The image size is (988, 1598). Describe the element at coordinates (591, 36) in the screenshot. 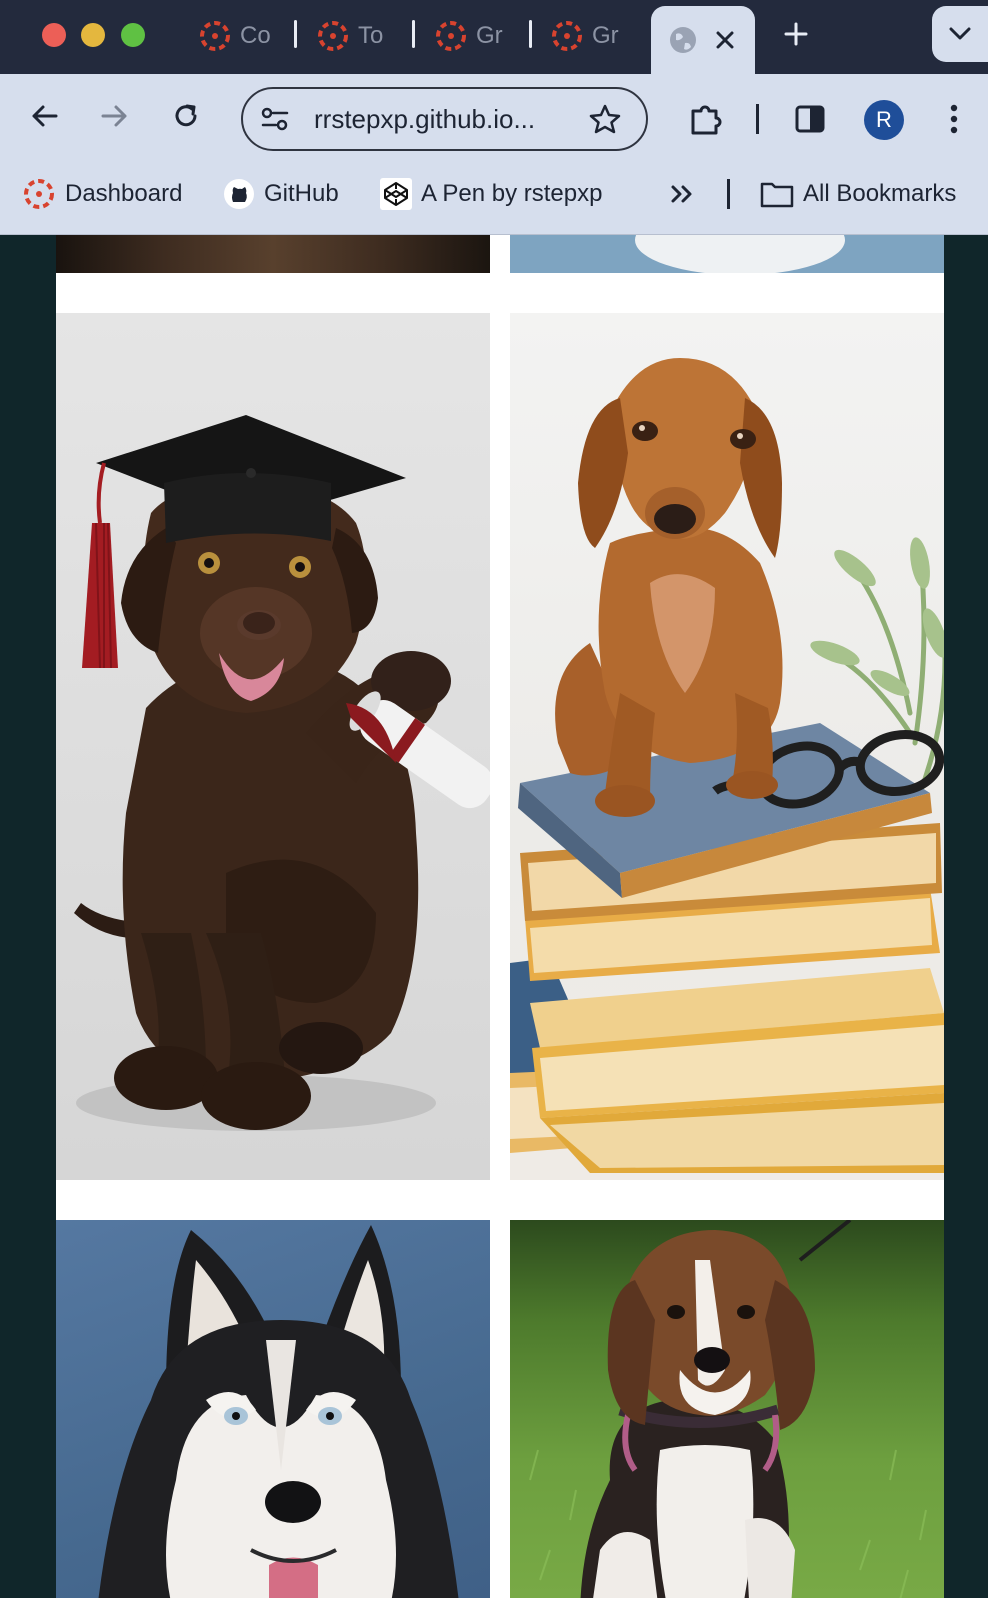

I see `tab-4: Gr` at that location.